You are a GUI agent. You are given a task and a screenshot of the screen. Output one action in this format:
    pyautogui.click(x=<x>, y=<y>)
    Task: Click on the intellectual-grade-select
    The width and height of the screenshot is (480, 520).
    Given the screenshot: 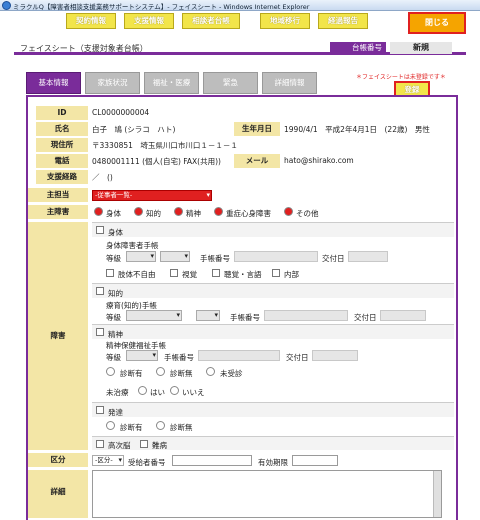 What is the action you would take?
    pyautogui.click(x=154, y=315)
    